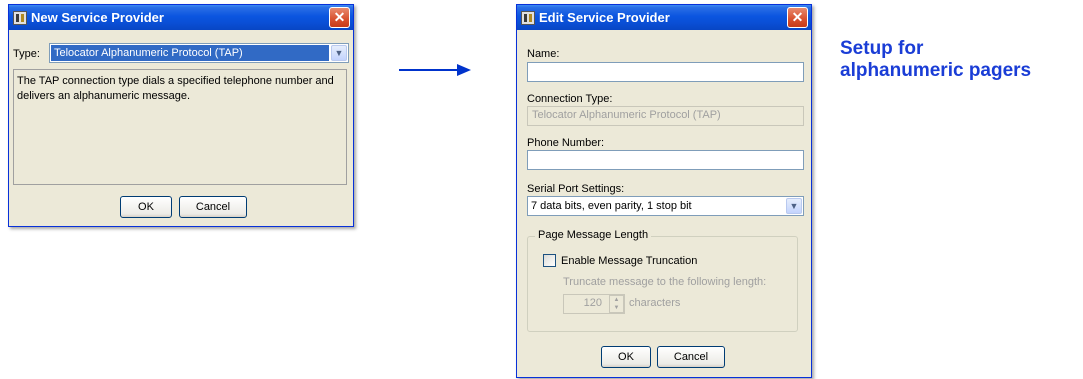 The width and height of the screenshot is (1083, 379). Describe the element at coordinates (26, 54) in the screenshot. I see `type-label: Type:` at that location.